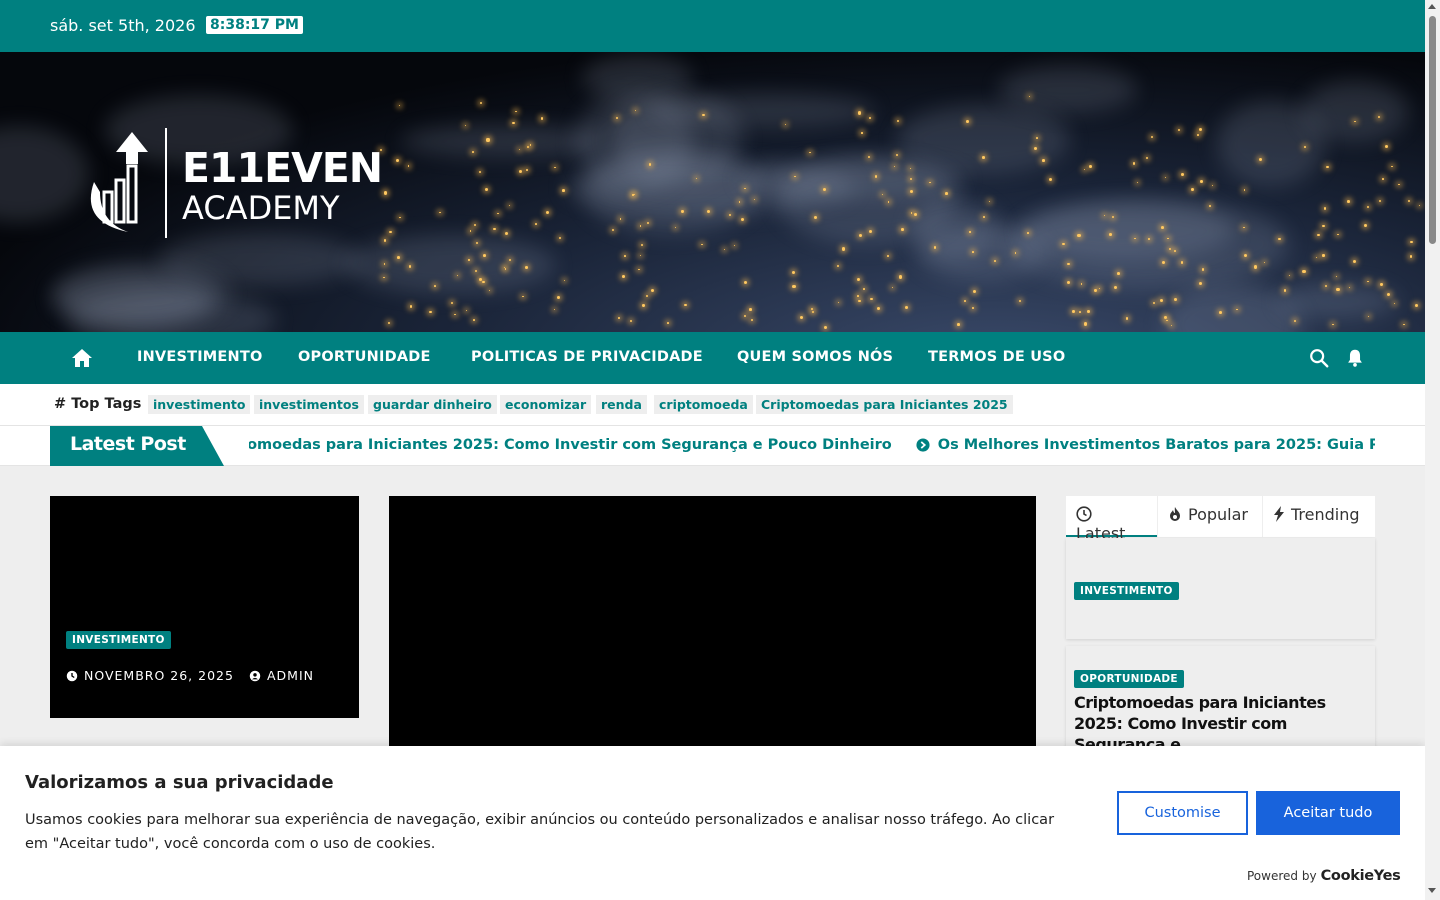 Image resolution: width=1440 pixels, height=900 pixels. Describe the element at coordinates (1319, 358) in the screenshot. I see `search-icon` at that location.